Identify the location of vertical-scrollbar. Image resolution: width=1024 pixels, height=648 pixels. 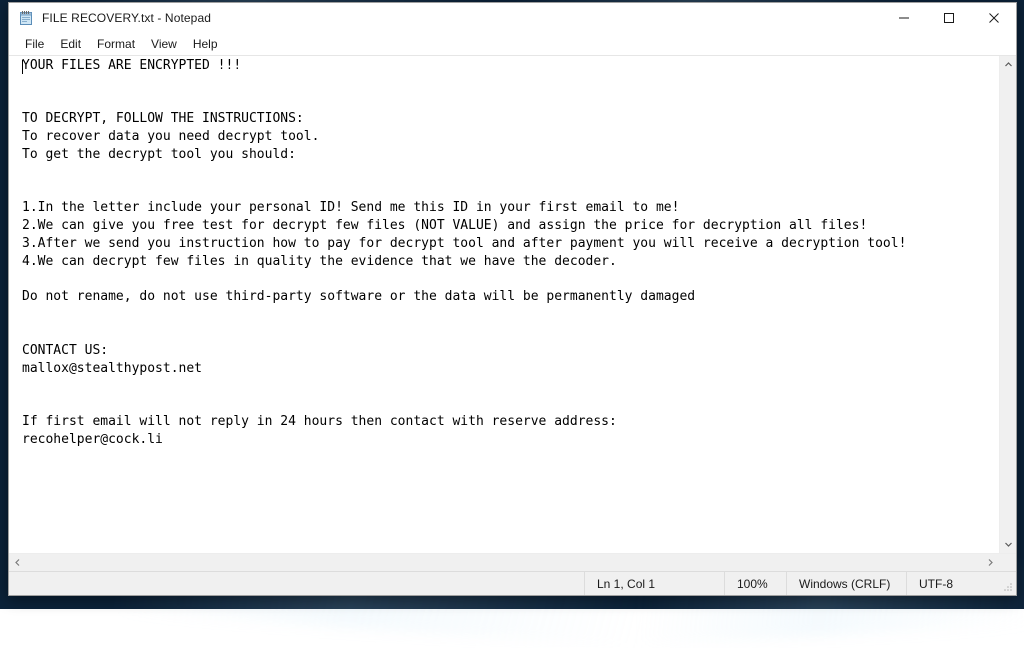
(1007, 304).